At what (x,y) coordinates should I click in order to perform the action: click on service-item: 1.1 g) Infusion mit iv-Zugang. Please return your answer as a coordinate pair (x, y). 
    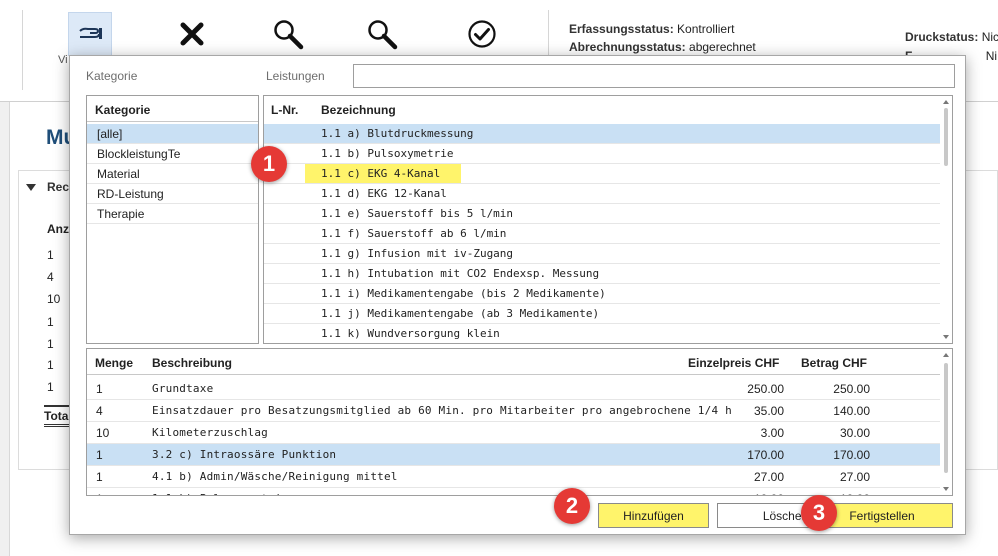
    Looking at the image, I should click on (602, 254).